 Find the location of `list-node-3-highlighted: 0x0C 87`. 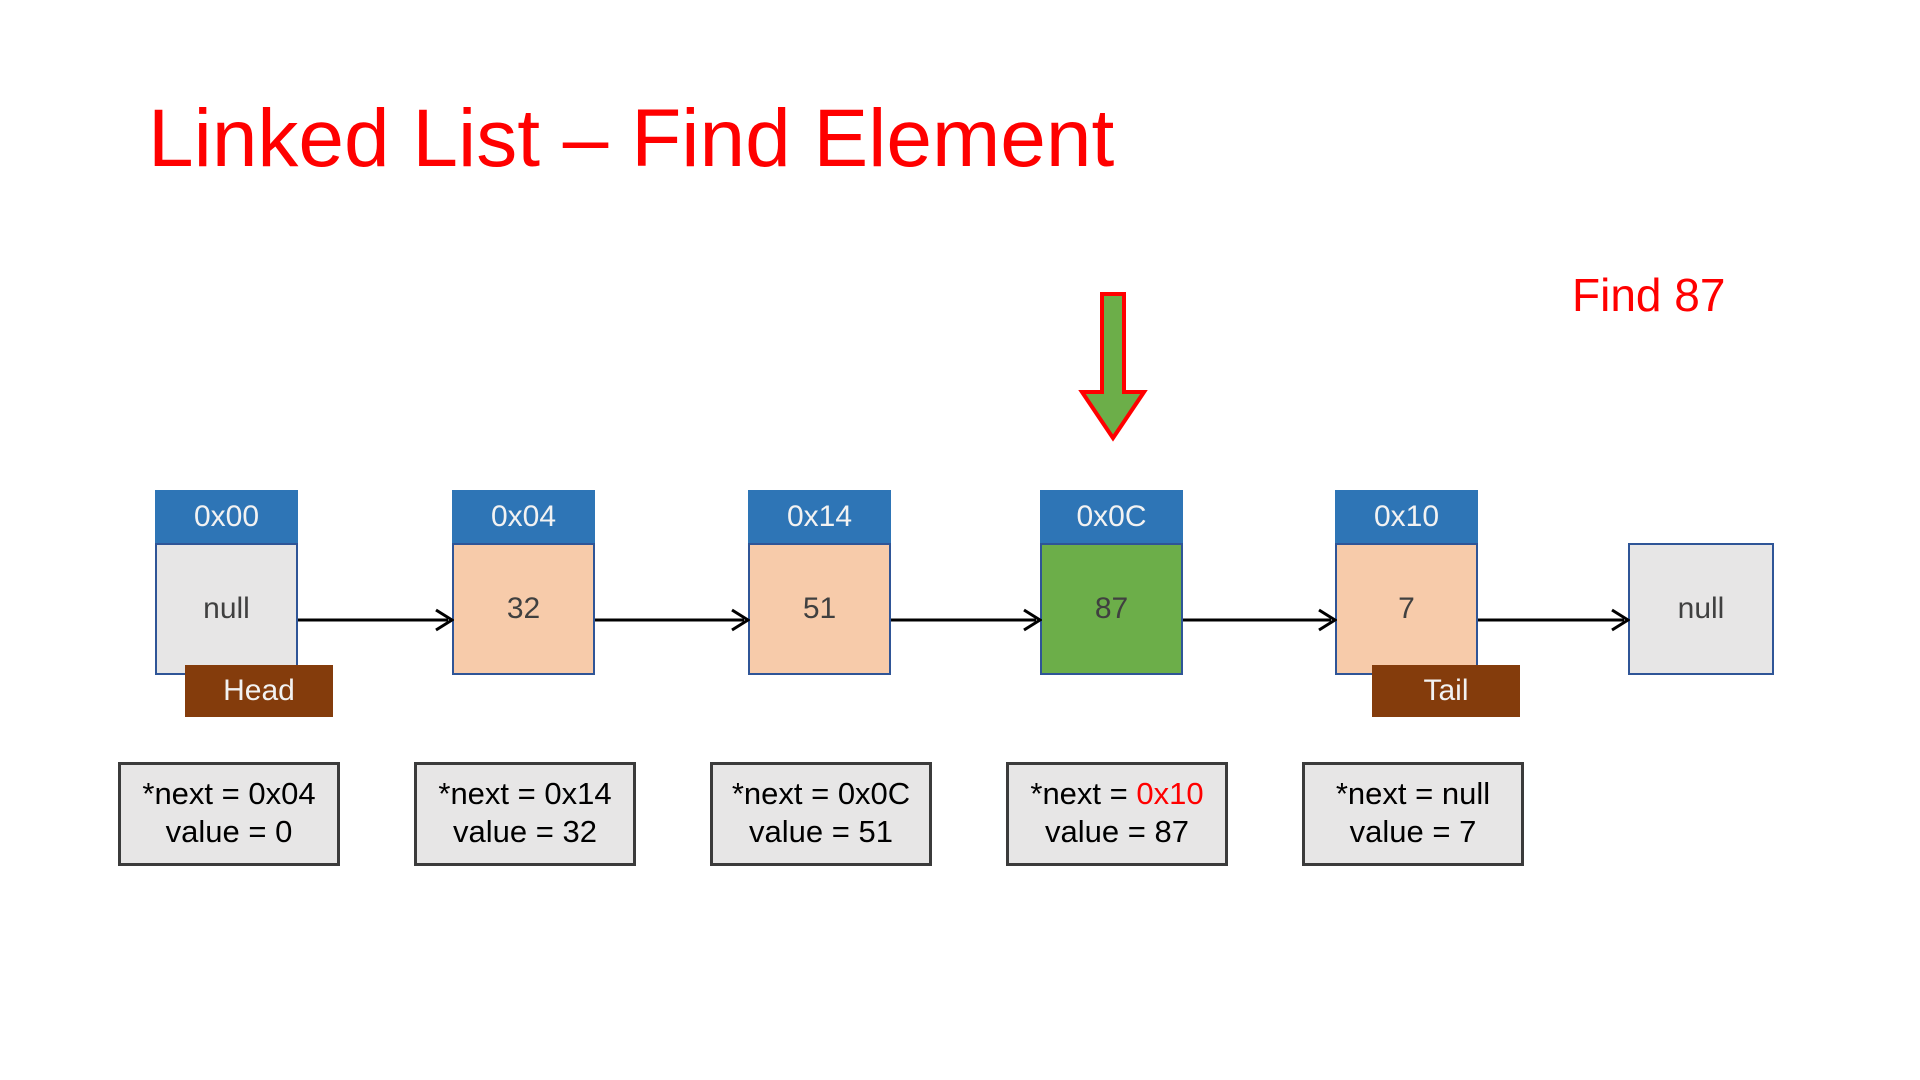

list-node-3-highlighted: 0x0C 87 is located at coordinates (1111, 582).